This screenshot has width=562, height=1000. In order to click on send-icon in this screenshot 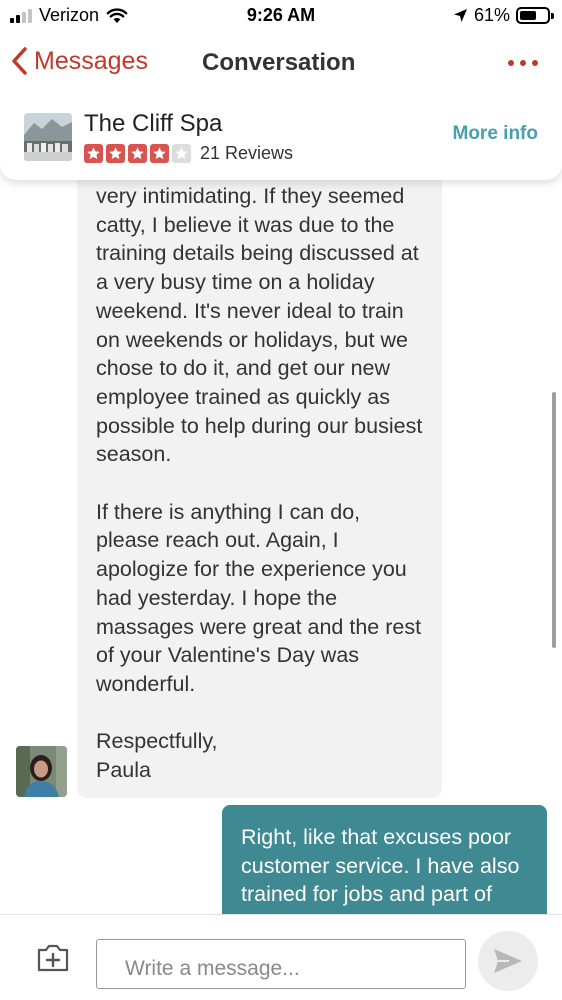, I will do `click(508, 961)`.